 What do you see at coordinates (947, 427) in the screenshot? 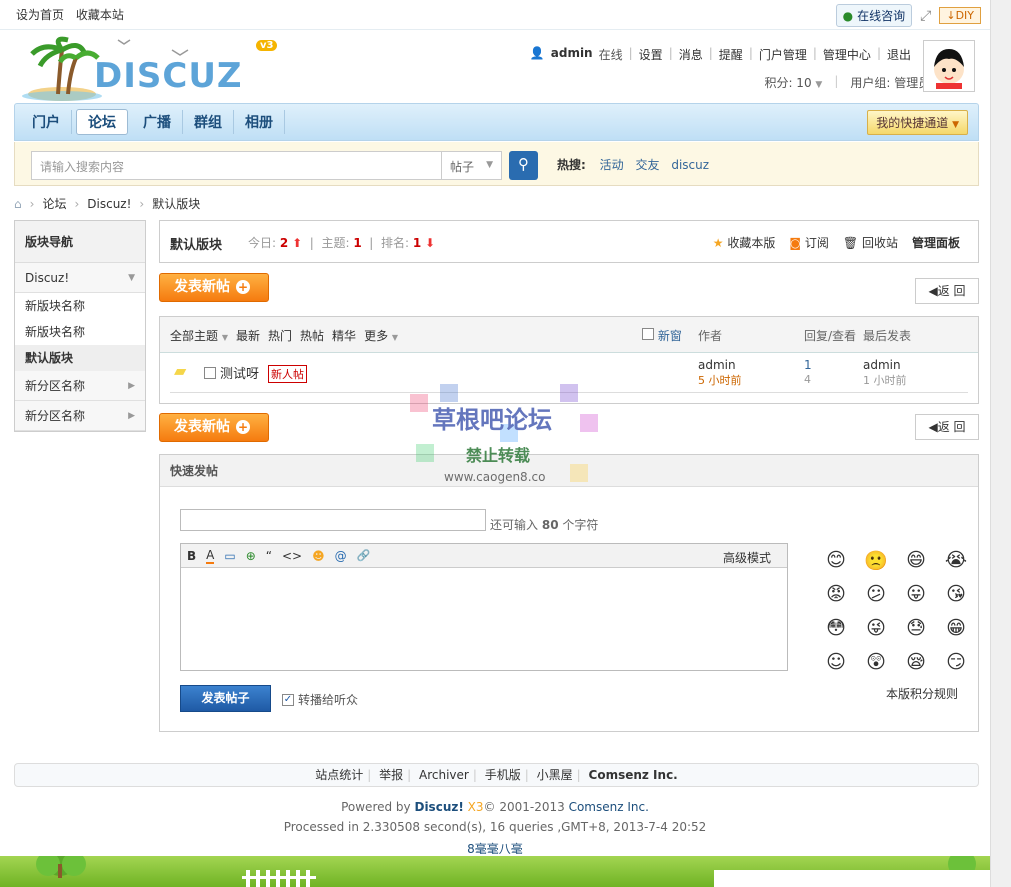
I see `back-button-bottom: ◀返 回` at bounding box center [947, 427].